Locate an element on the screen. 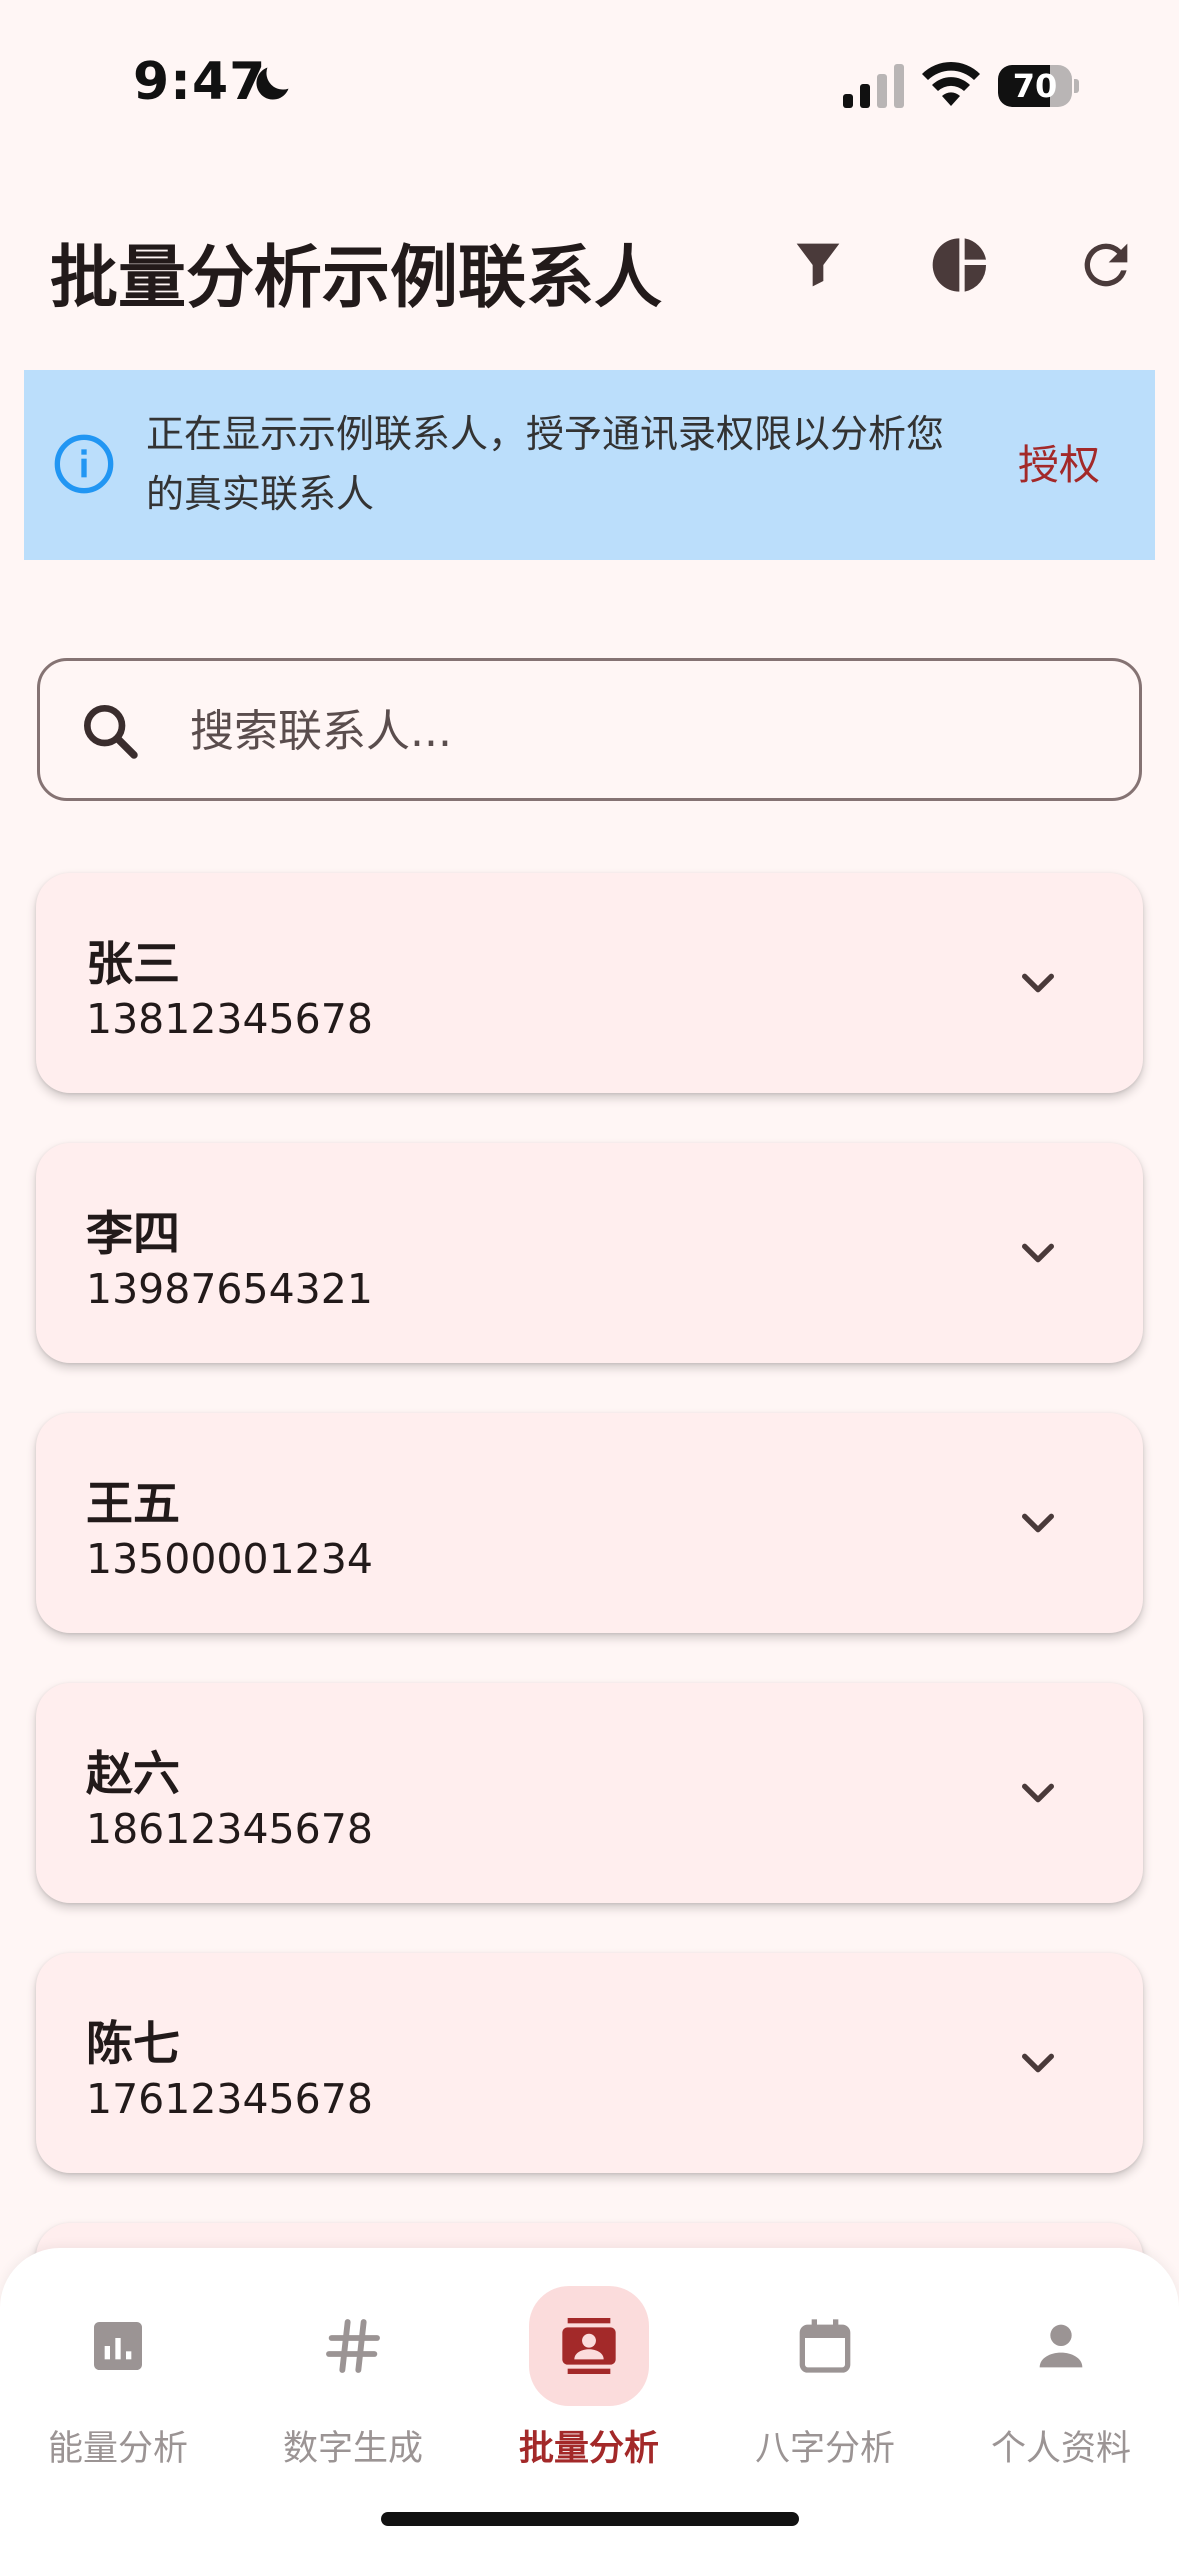 This screenshot has width=1179, height=2556. permission-banner: 正在显示示例联系人，授予通讯录权限以分析您的真实联系人 授权 is located at coordinates (589, 465).